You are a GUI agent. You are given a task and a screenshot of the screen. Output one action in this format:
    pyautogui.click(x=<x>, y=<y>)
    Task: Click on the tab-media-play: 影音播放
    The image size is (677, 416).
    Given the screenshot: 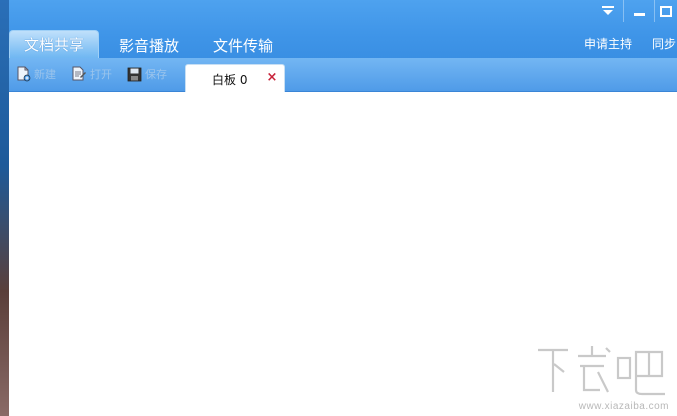 What is the action you would take?
    pyautogui.click(x=149, y=45)
    